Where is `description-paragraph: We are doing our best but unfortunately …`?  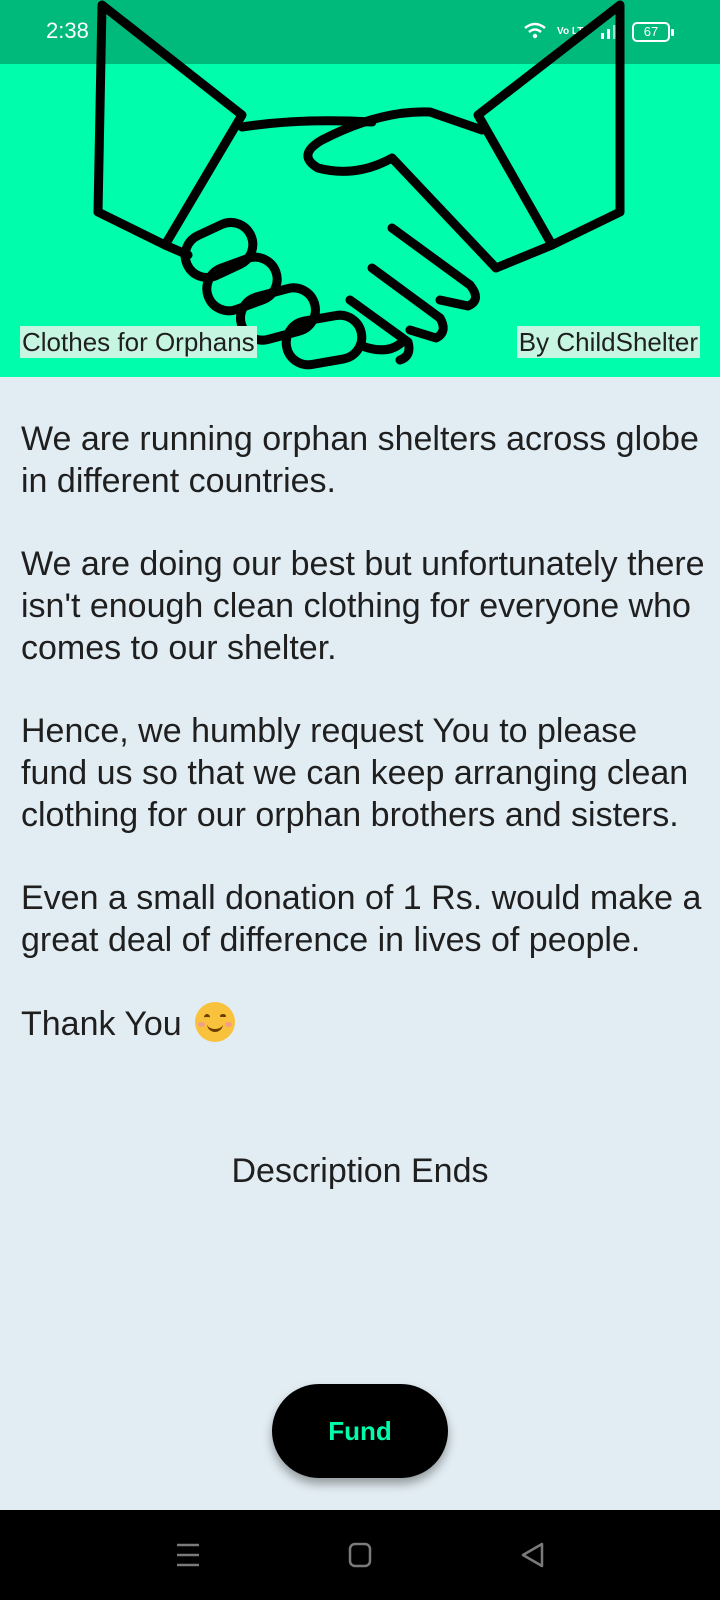
description-paragraph: We are doing our best but unfortunately … is located at coordinates (363, 606).